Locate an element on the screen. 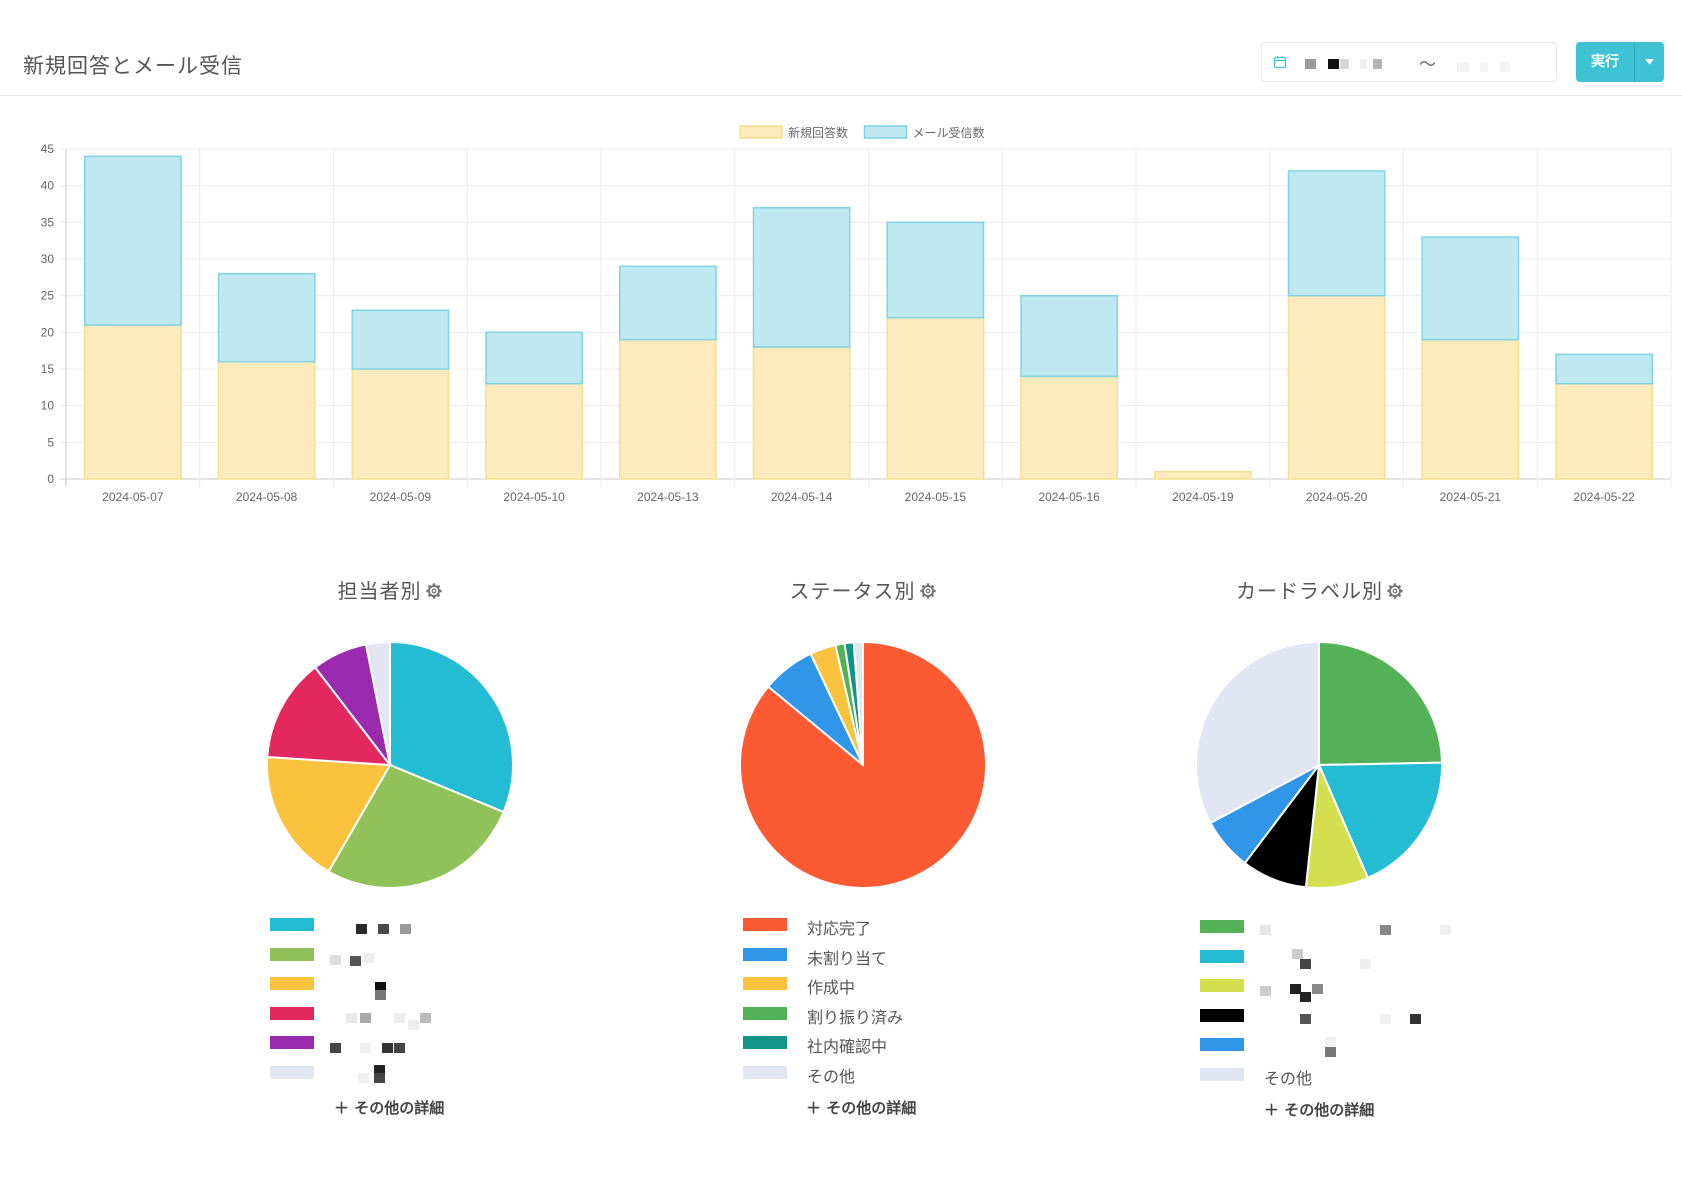 The image size is (1682, 1179). y-tick-label: 30 is located at coordinates (48, 259).